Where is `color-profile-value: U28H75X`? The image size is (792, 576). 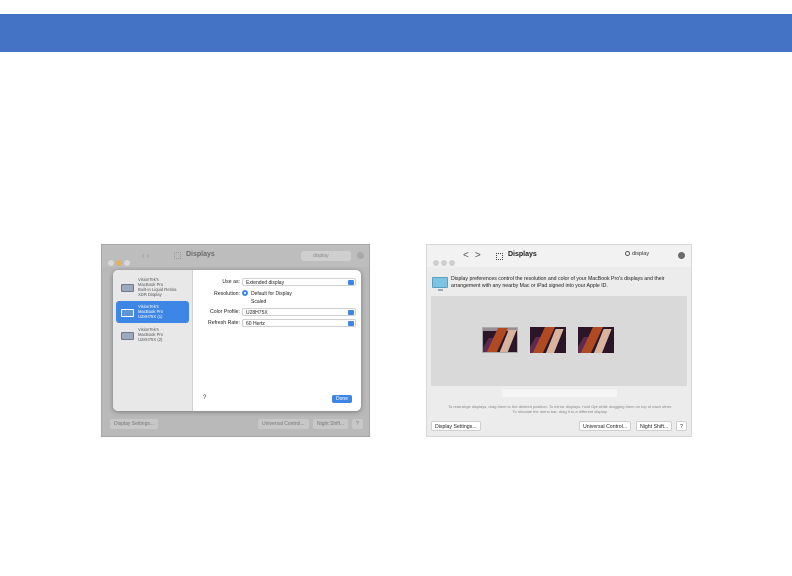
color-profile-value: U28H75X is located at coordinates (257, 313).